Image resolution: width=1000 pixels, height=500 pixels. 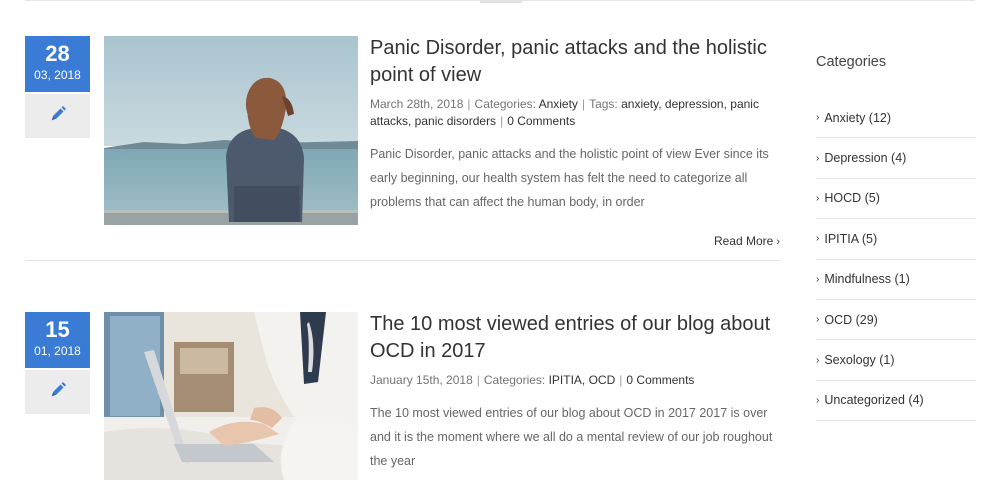 I want to click on post-date-day: 15, so click(x=57, y=329).